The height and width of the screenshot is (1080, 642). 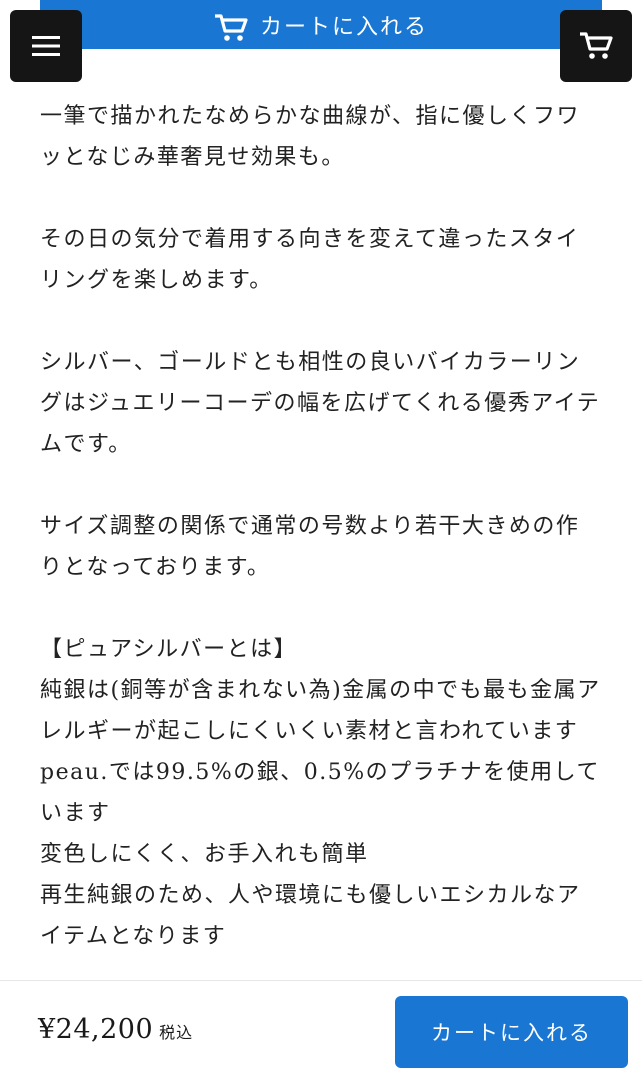 What do you see at coordinates (321, 1030) in the screenshot?
I see `purchase-bar: ¥24,200 税込 カートに入れる` at bounding box center [321, 1030].